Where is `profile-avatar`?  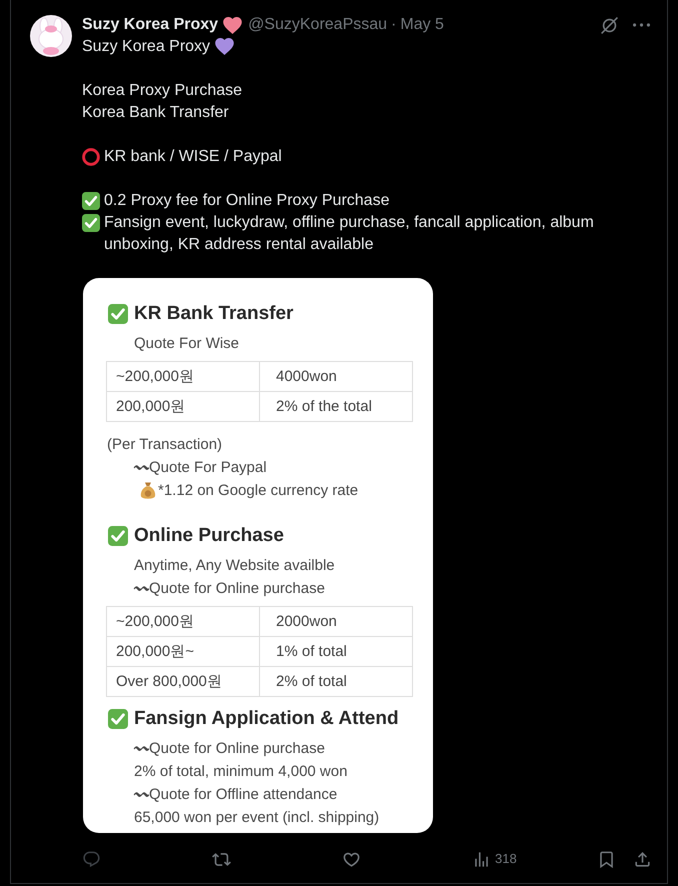 profile-avatar is located at coordinates (51, 36).